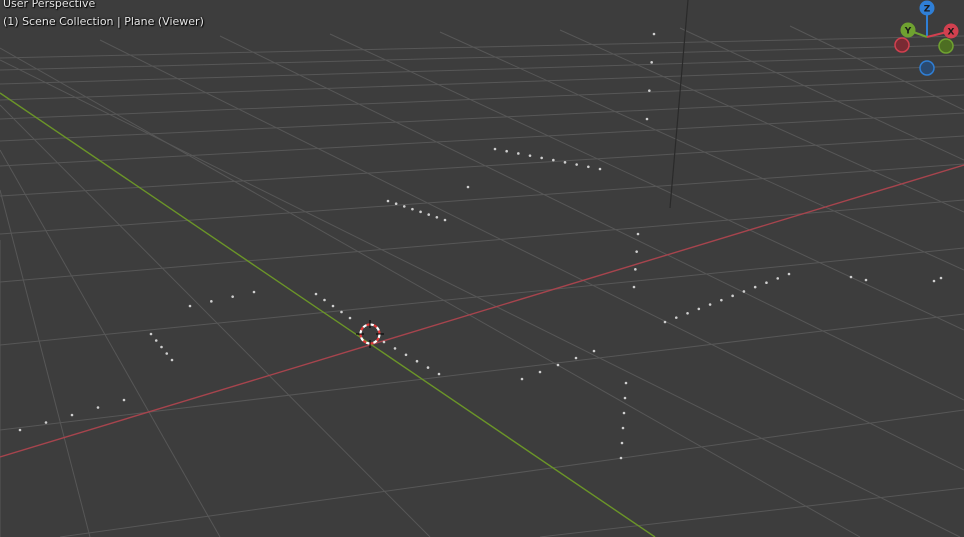  I want to click on gizmo-x-label: X, so click(951, 33).